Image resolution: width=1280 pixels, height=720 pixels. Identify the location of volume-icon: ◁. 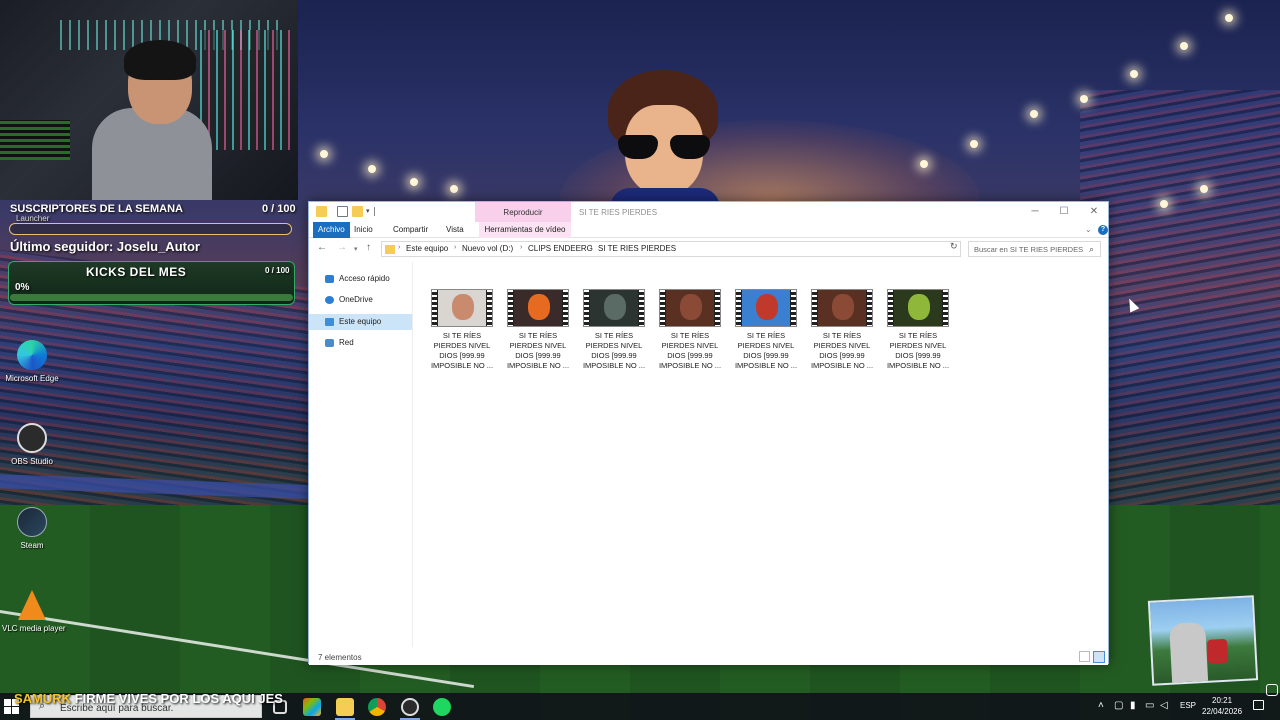
(1164, 705).